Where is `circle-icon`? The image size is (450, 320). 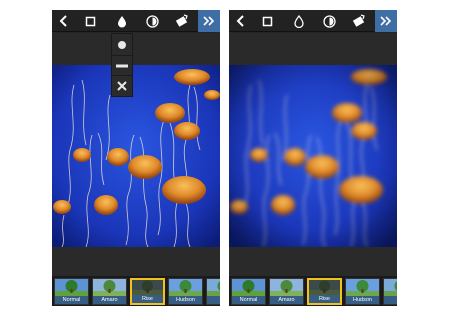
circle-icon is located at coordinates (122, 45).